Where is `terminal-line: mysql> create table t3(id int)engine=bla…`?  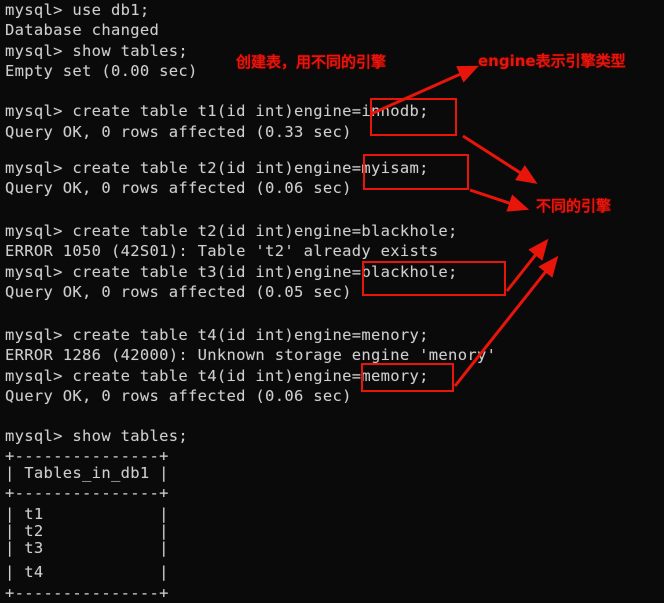
terminal-line: mysql> create table t3(id int)engine=bla… is located at coordinates (231, 272).